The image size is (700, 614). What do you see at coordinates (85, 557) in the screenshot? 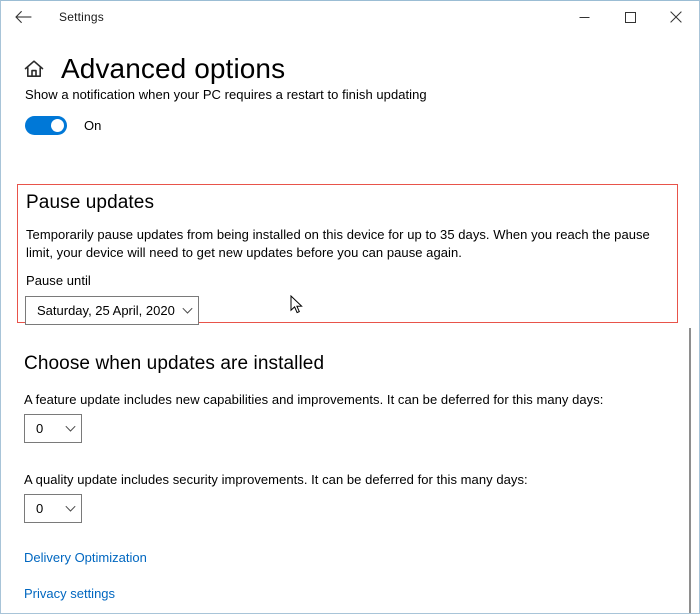
I see `delivery-optimization-link: Delivery Optimization` at bounding box center [85, 557].